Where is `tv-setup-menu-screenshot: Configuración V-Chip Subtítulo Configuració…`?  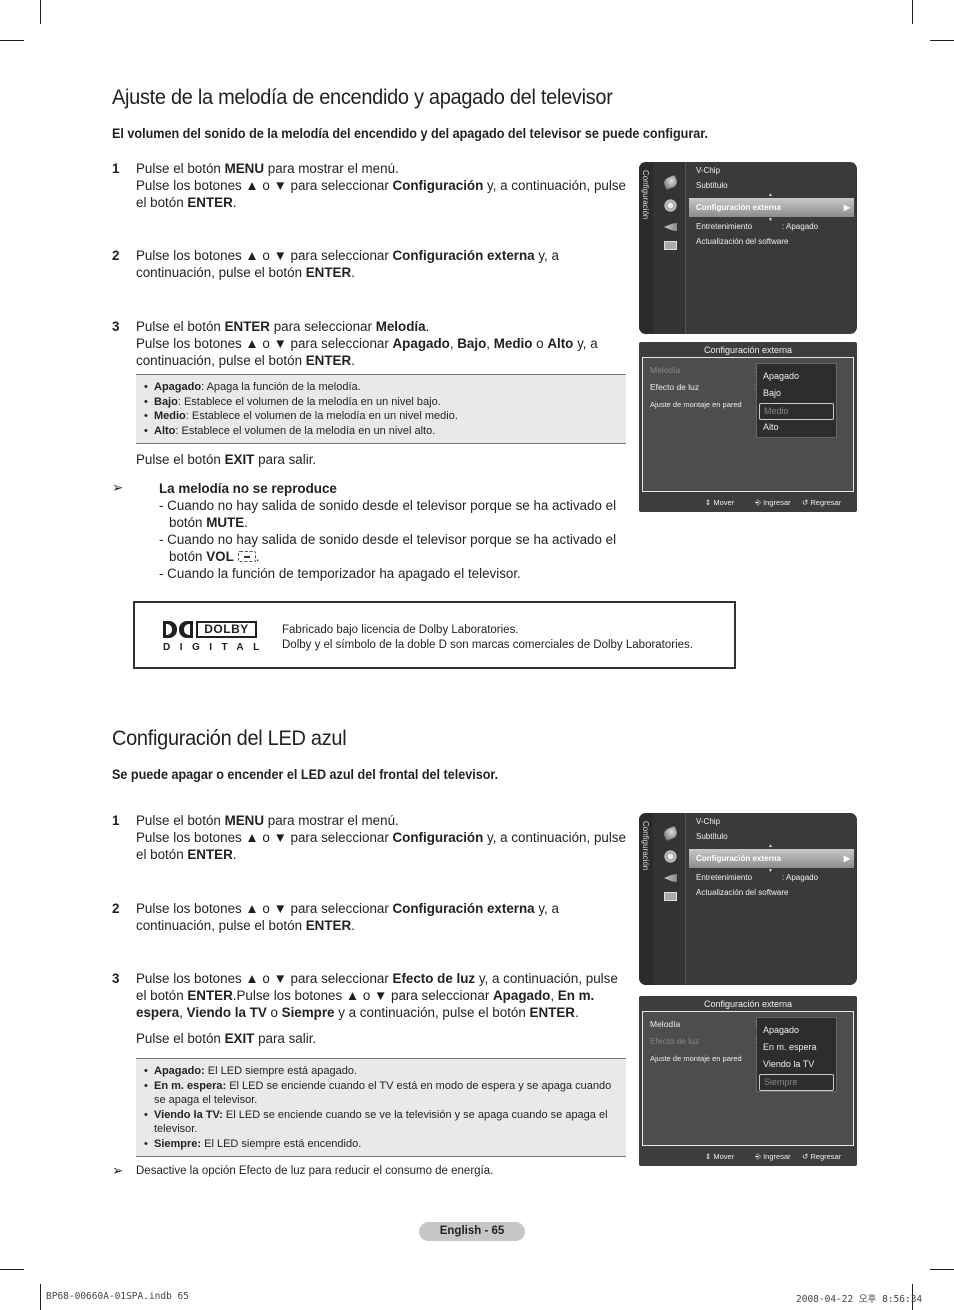
tv-setup-menu-screenshot: Configuración V-Chip Subtítulo Configuració… is located at coordinates (748, 899).